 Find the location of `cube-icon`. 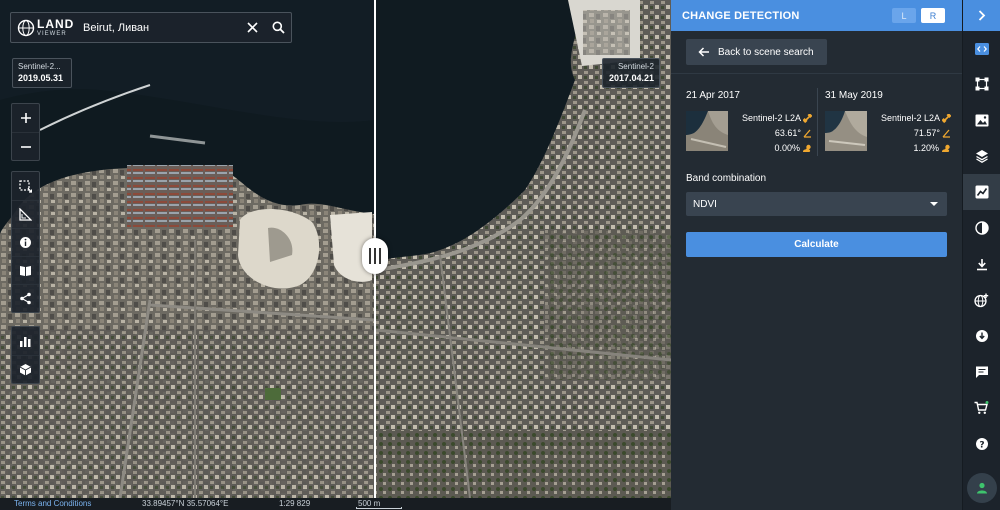

cube-icon is located at coordinates (25, 370).